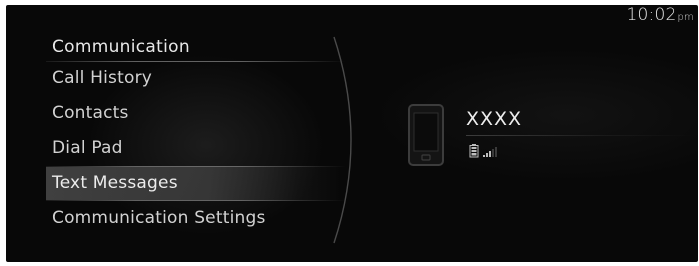  I want to click on device-status-icons, so click(483, 151).